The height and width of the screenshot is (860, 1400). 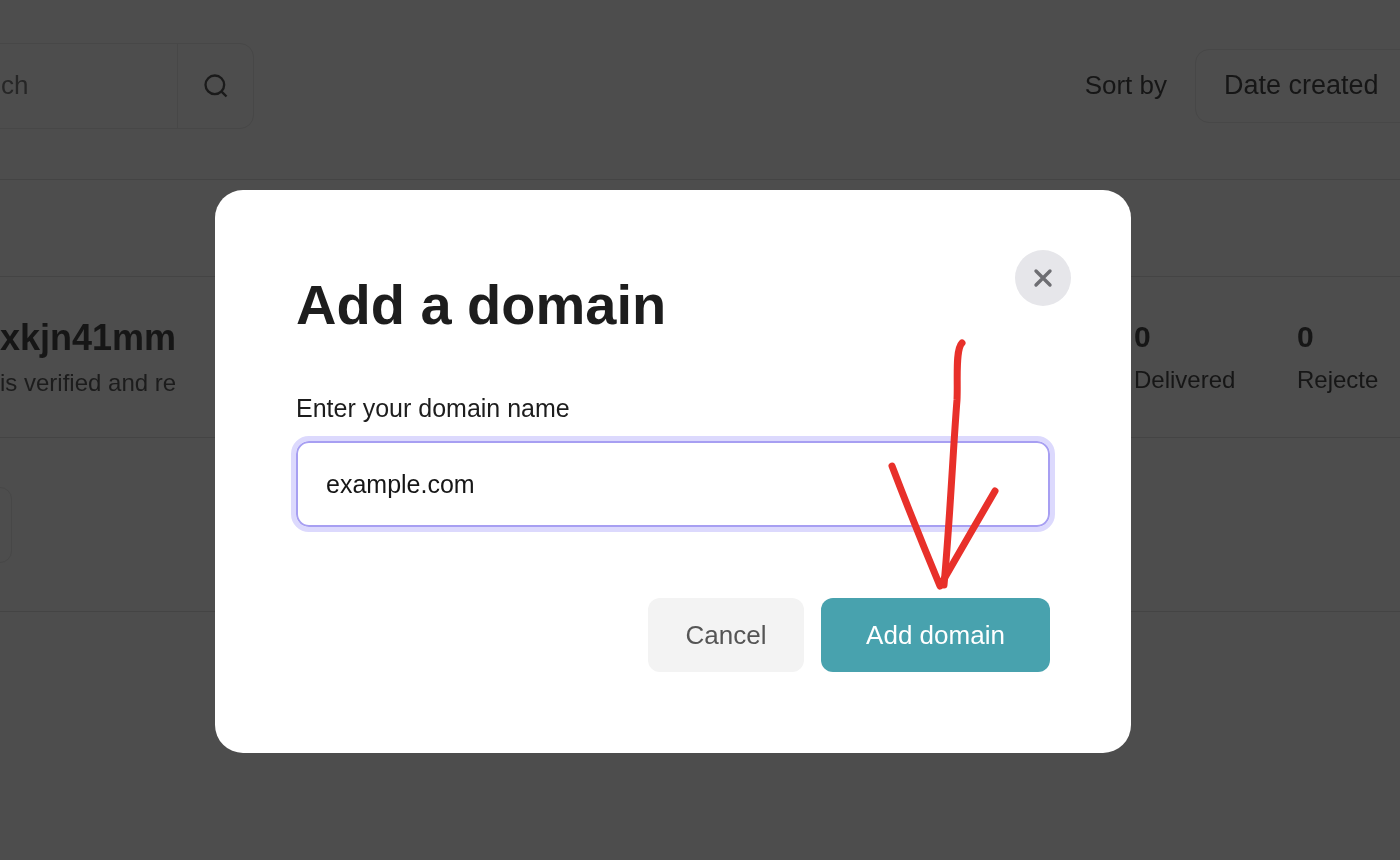 I want to click on domain-name: xkjn41mm, so click(x=89, y=338).